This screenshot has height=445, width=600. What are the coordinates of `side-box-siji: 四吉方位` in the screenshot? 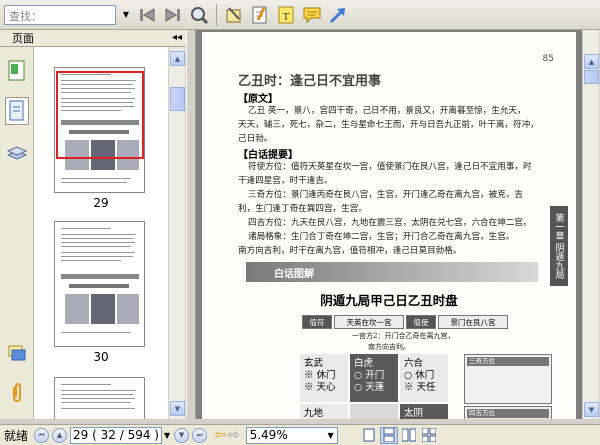 It's located at (508, 412).